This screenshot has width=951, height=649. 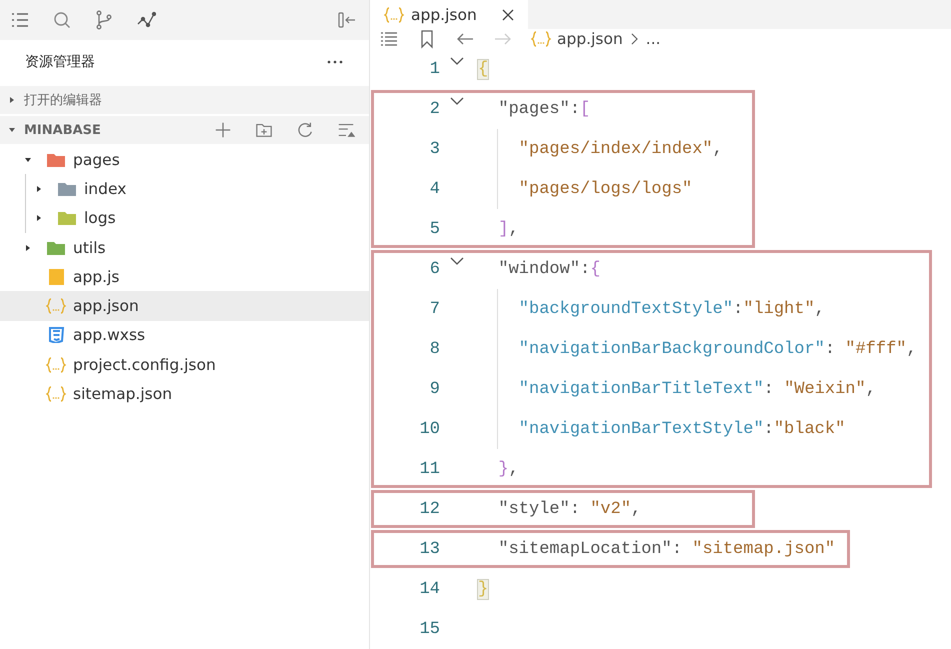 What do you see at coordinates (434, 229) in the screenshot?
I see `line-number: 5` at bounding box center [434, 229].